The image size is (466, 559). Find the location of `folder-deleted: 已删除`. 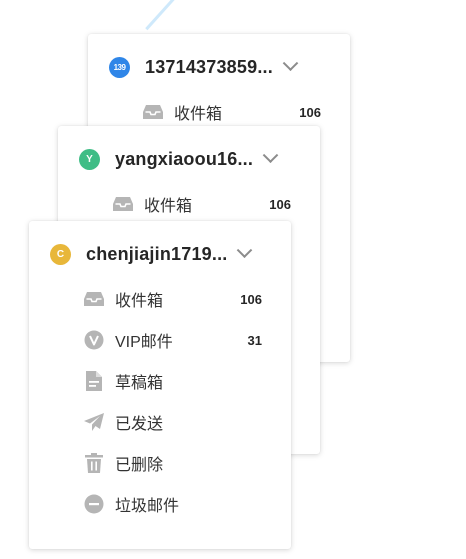

folder-deleted: 已删除 is located at coordinates (172, 463).